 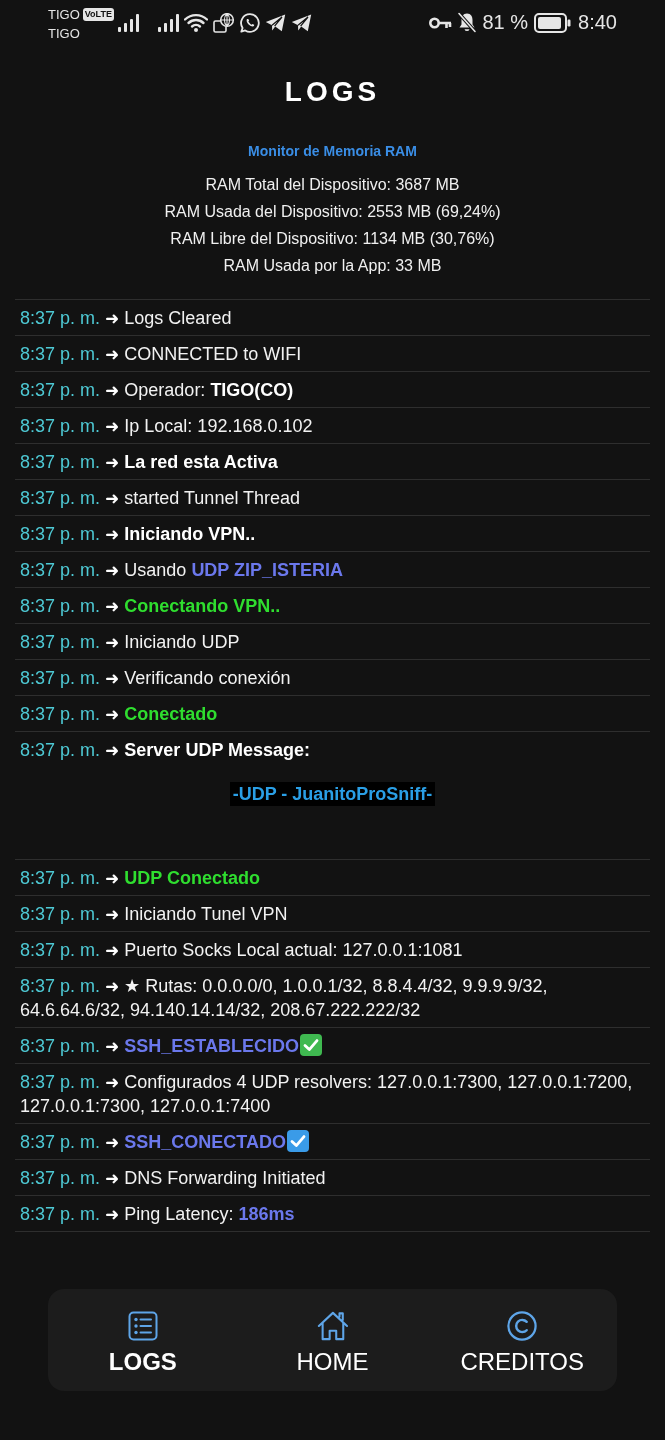 What do you see at coordinates (160, 498) in the screenshot?
I see `log-entry: 8:37 p. m. ➜ started Tunnel Thread` at bounding box center [160, 498].